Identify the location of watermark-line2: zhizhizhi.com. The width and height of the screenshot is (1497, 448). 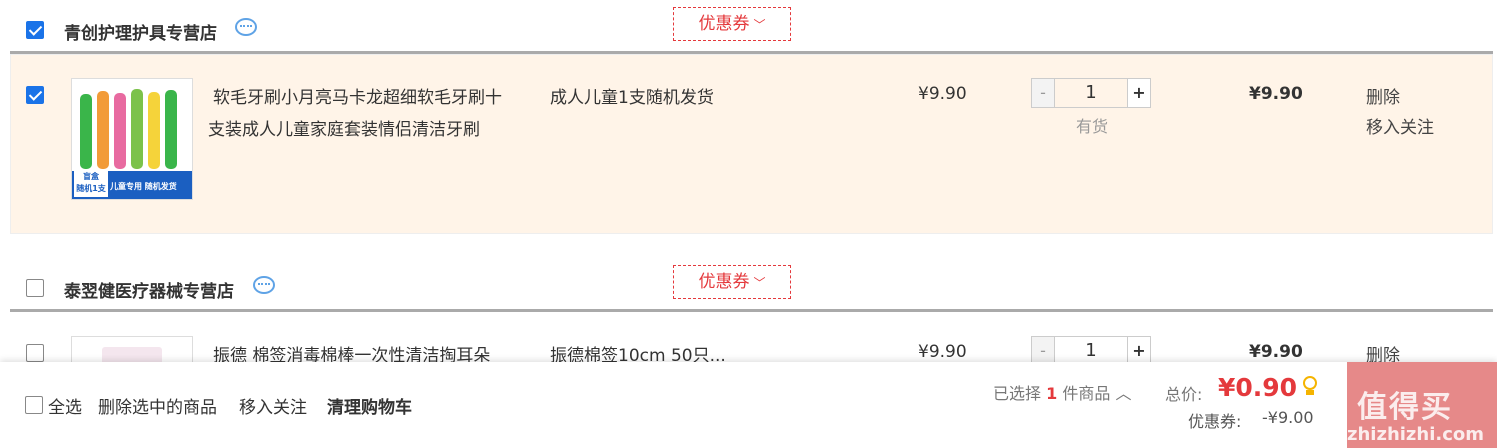
(1416, 434).